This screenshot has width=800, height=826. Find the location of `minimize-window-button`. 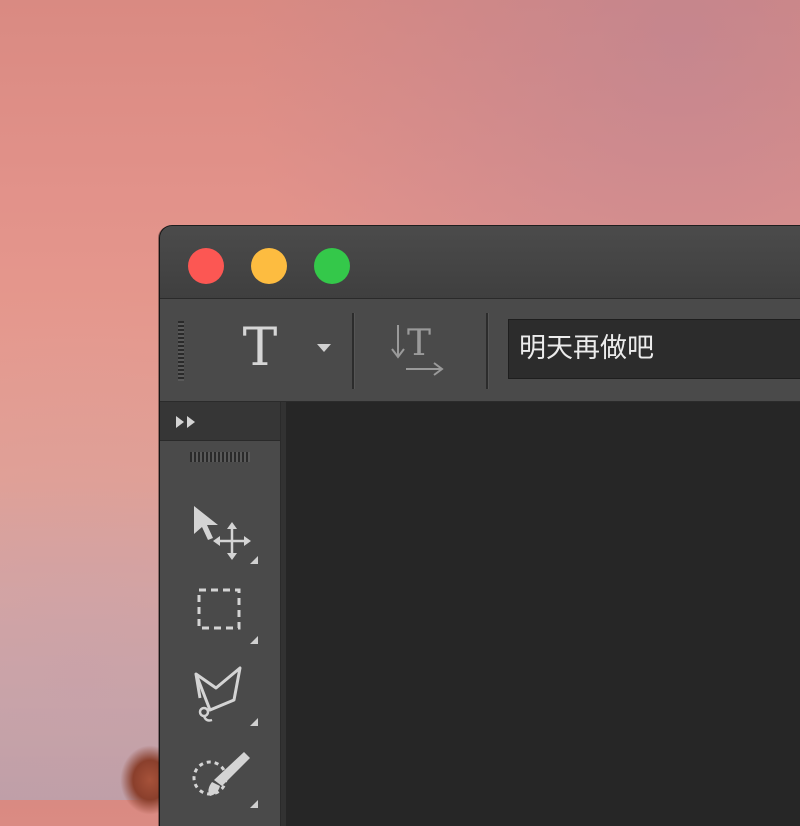

minimize-window-button is located at coordinates (269, 266).